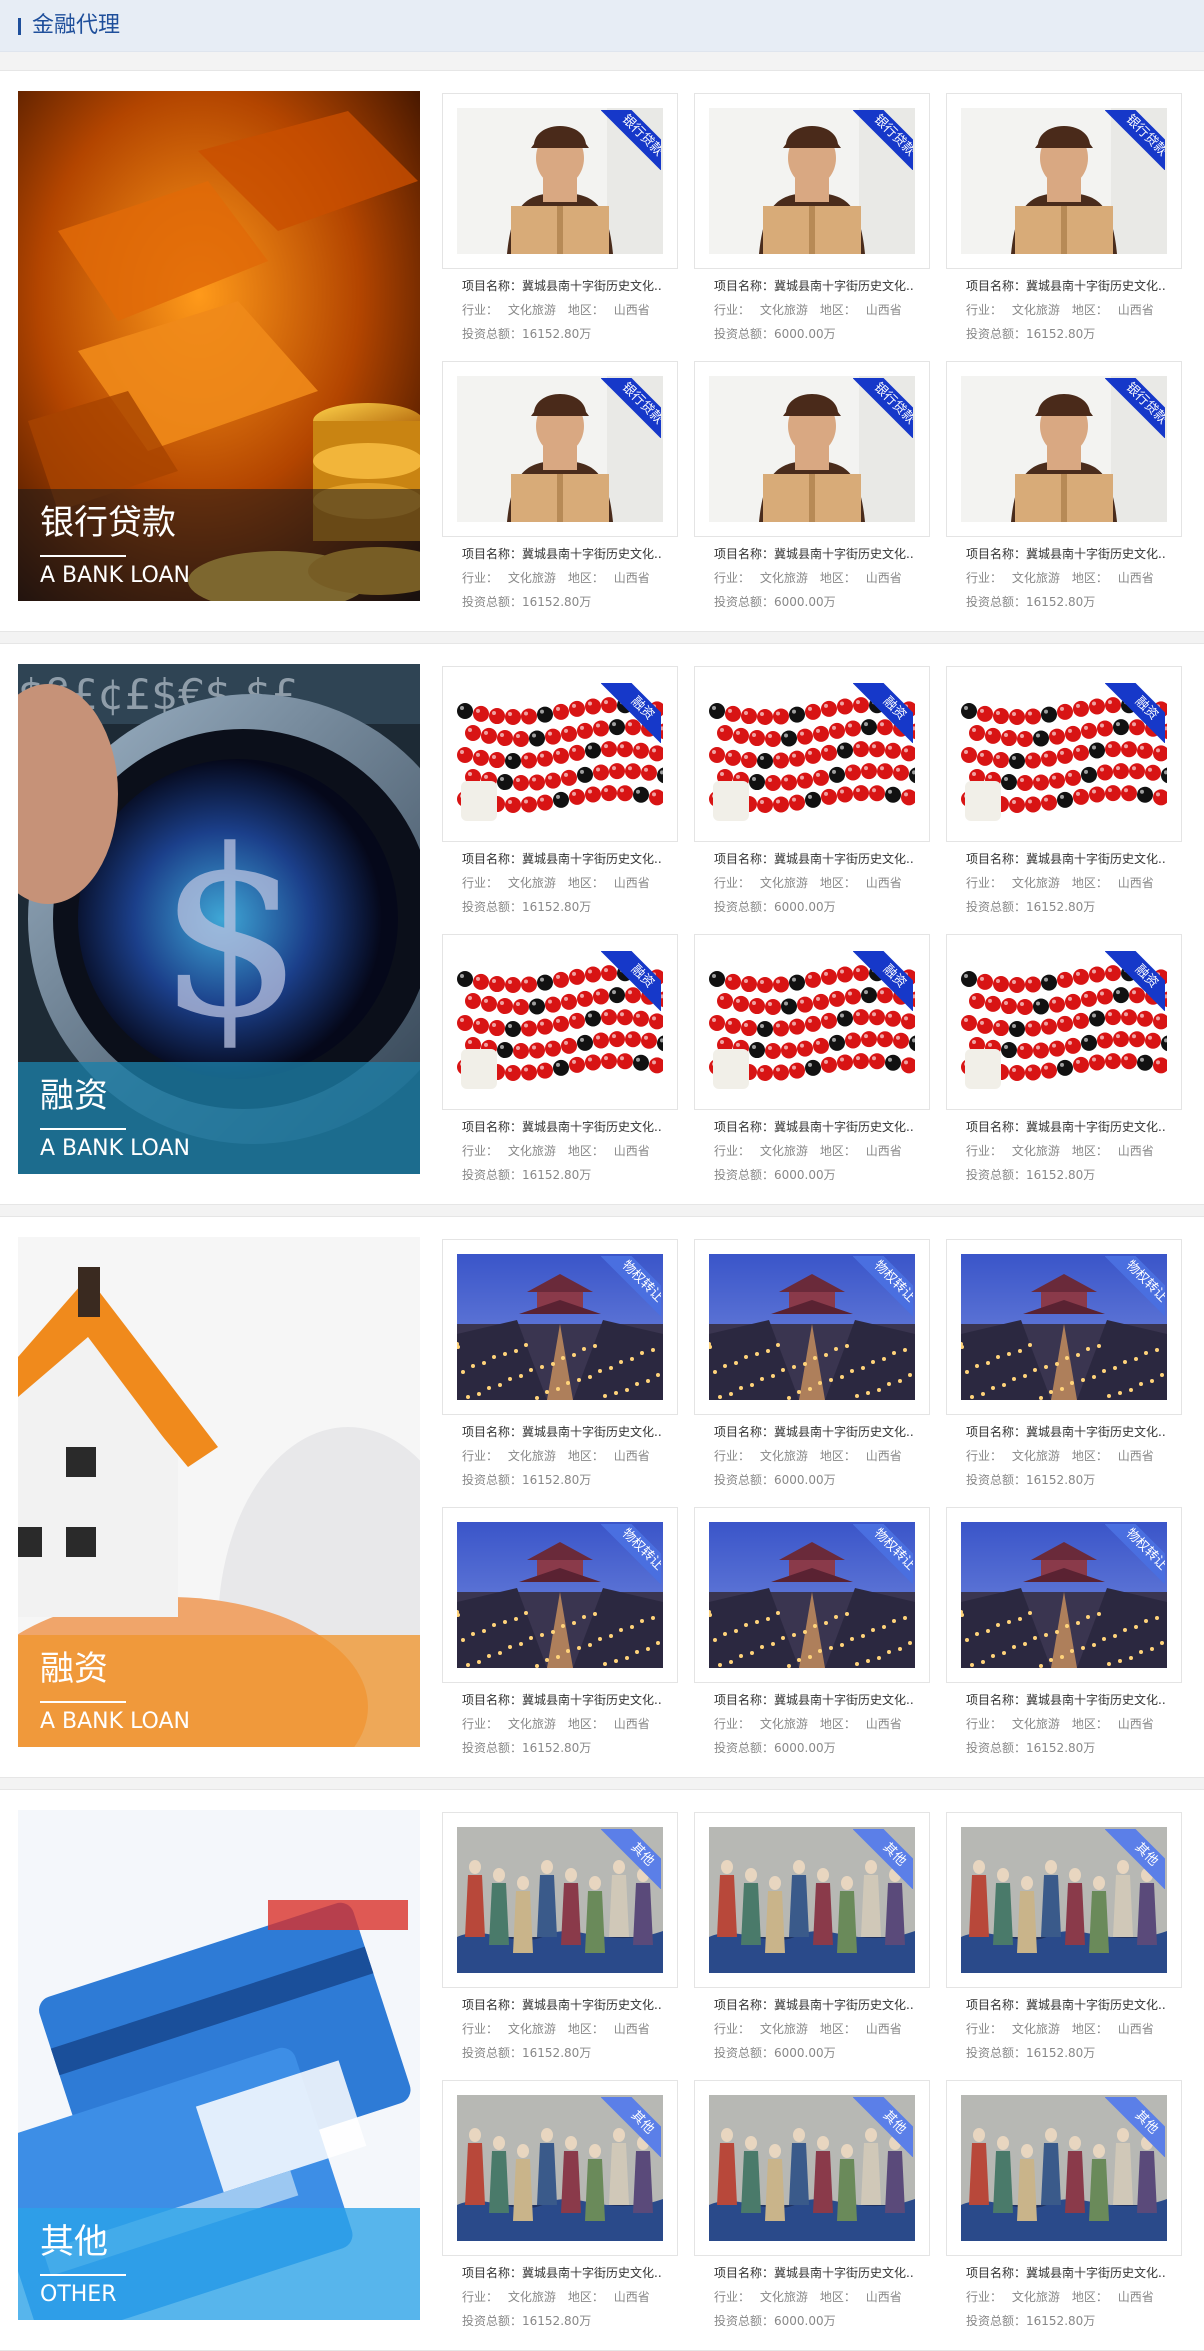  What do you see at coordinates (219, 1492) in the screenshot?
I see `category-banner: 融资 A BANK LOAN` at bounding box center [219, 1492].